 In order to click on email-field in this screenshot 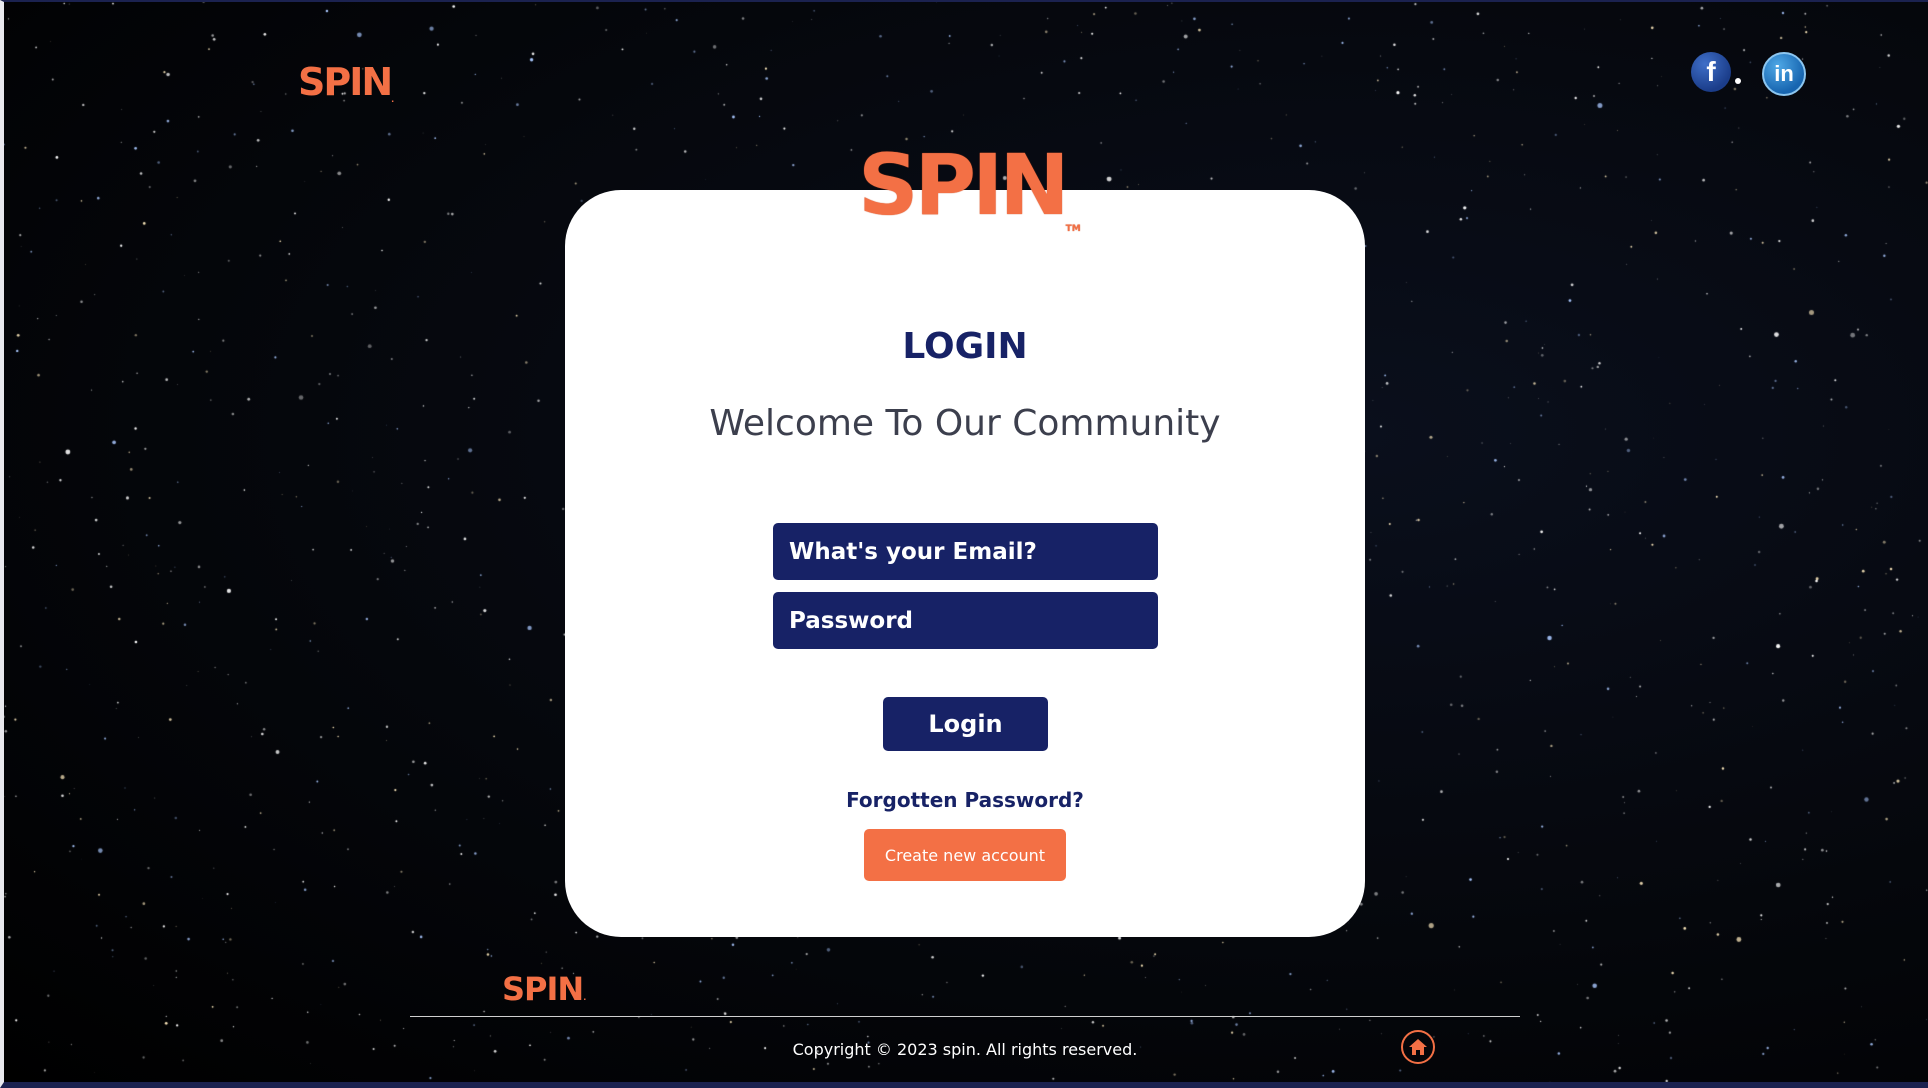, I will do `click(965, 551)`.